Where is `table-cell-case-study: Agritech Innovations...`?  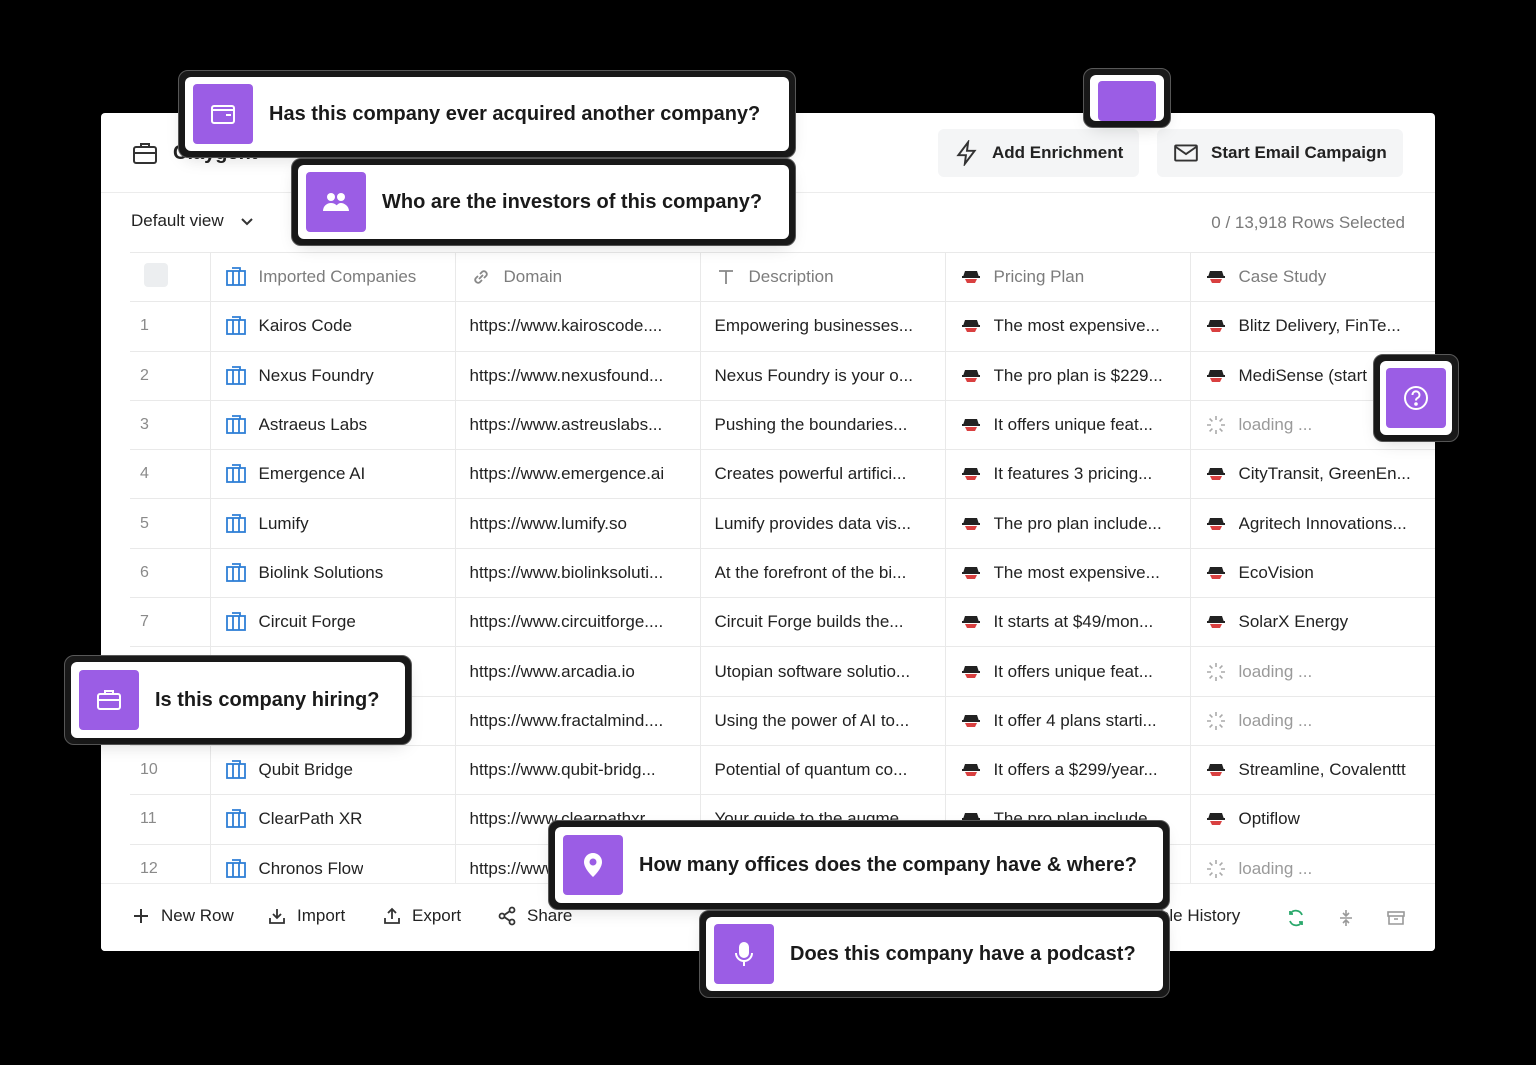 table-cell-case-study: Agritech Innovations... is located at coordinates (1312, 523).